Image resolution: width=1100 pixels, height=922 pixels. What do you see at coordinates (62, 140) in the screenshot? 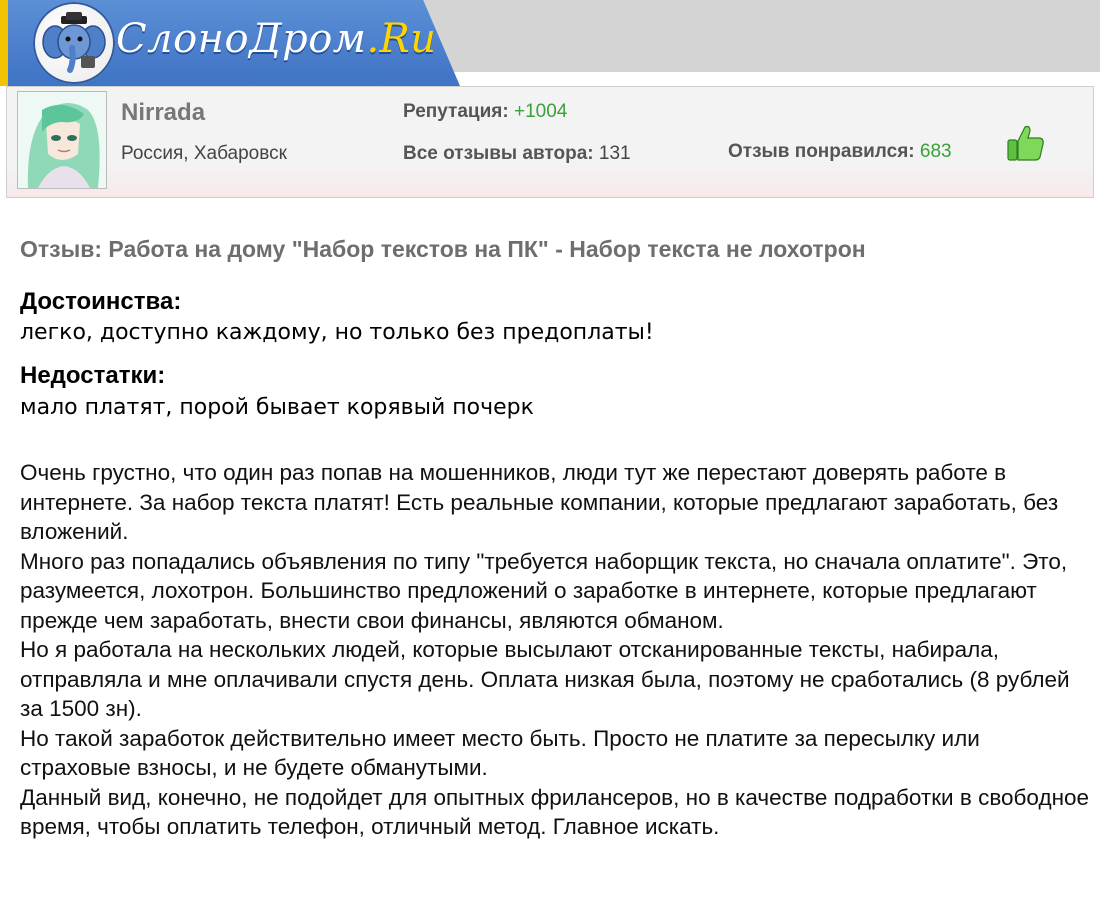
I see `avatar` at bounding box center [62, 140].